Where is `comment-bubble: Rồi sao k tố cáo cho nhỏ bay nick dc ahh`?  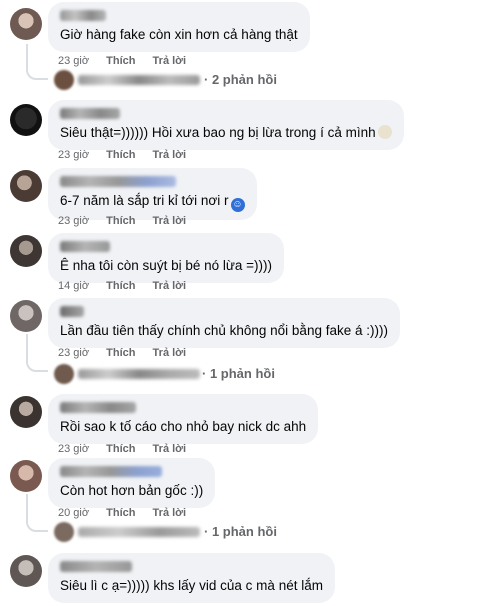 comment-bubble: Rồi sao k tố cáo cho nhỏ bay nick dc ahh is located at coordinates (183, 419).